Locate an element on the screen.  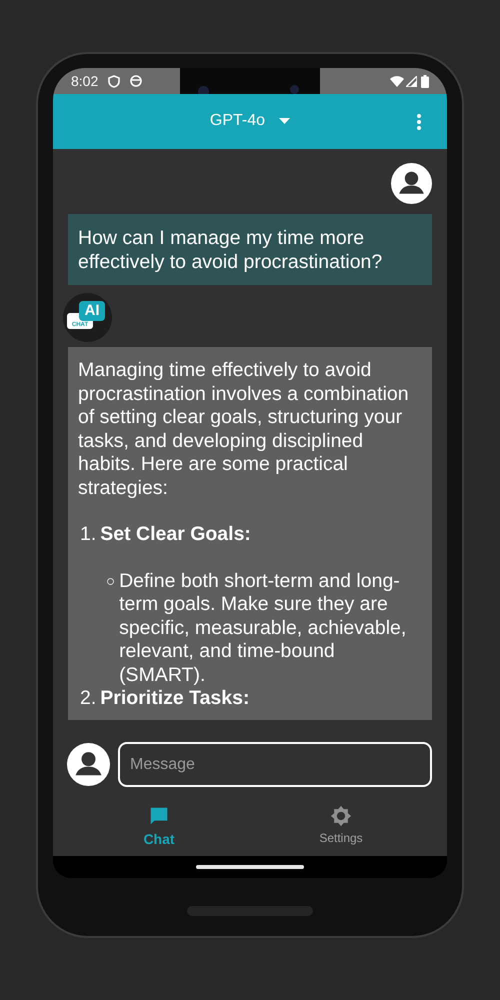
list-heading: Prioritize Tasks: is located at coordinates (175, 698).